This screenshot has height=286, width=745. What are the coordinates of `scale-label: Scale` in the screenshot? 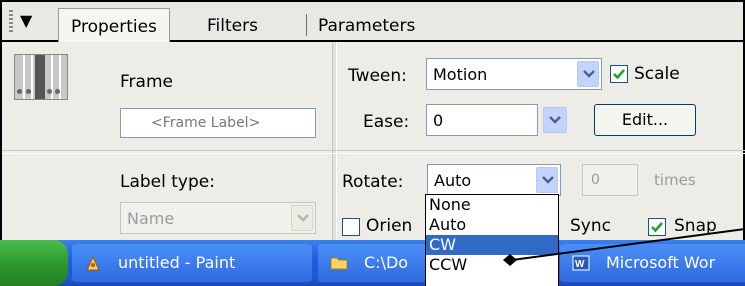 It's located at (657, 74).